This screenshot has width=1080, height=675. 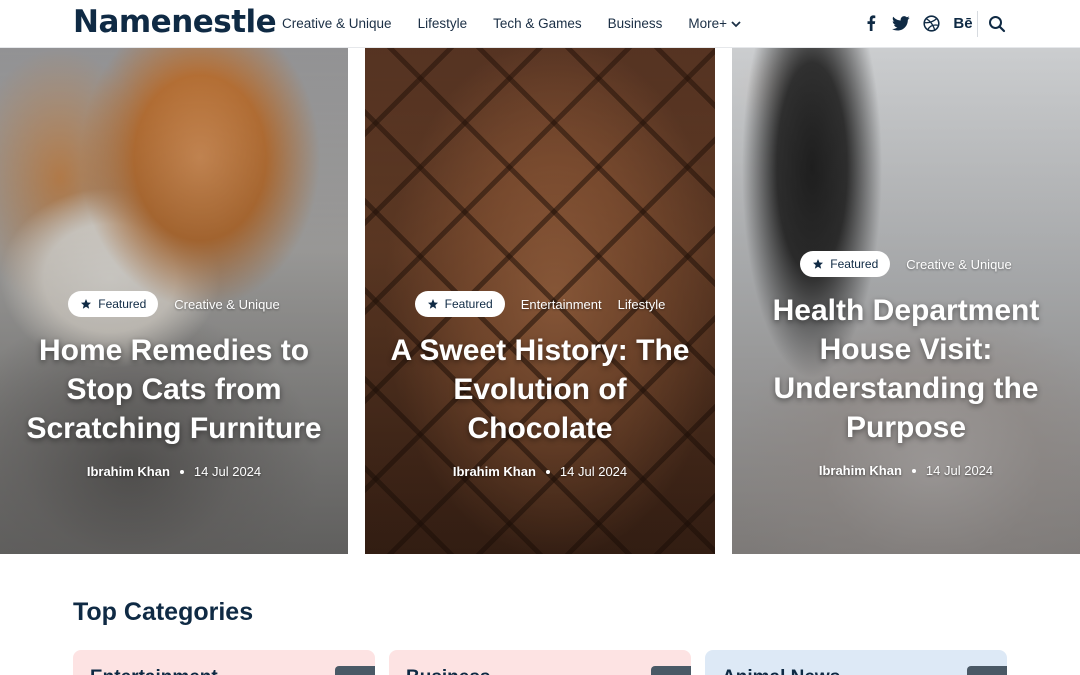 What do you see at coordinates (901, 23) in the screenshot?
I see `twitter-icon` at bounding box center [901, 23].